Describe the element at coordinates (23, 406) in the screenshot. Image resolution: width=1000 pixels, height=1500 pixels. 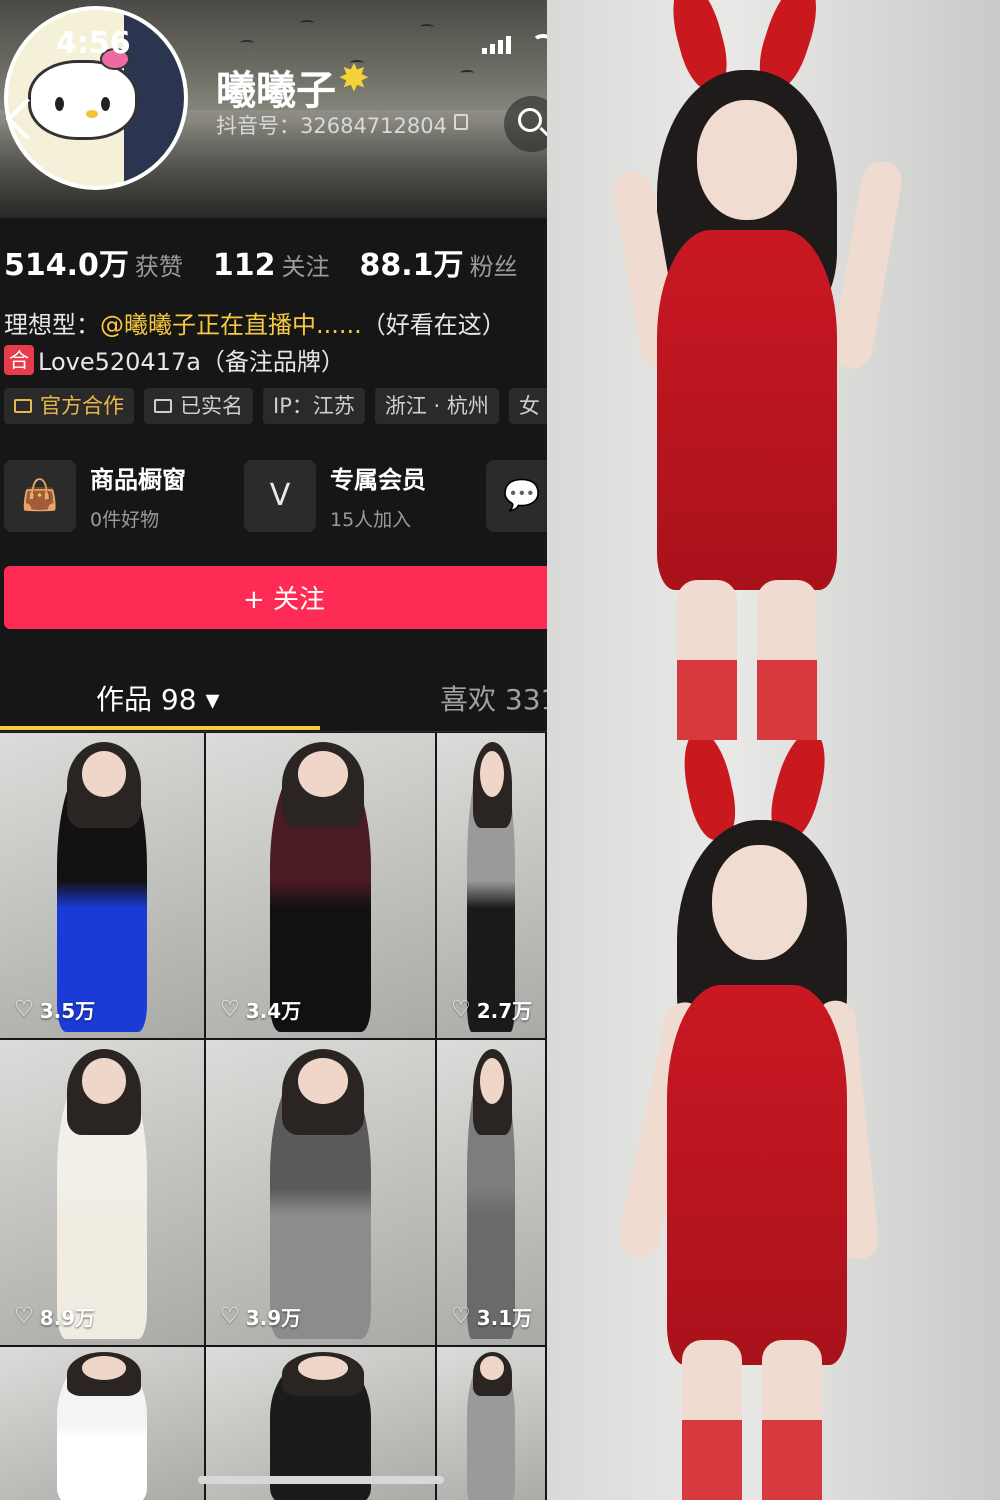
I see `handshake-icon` at that location.